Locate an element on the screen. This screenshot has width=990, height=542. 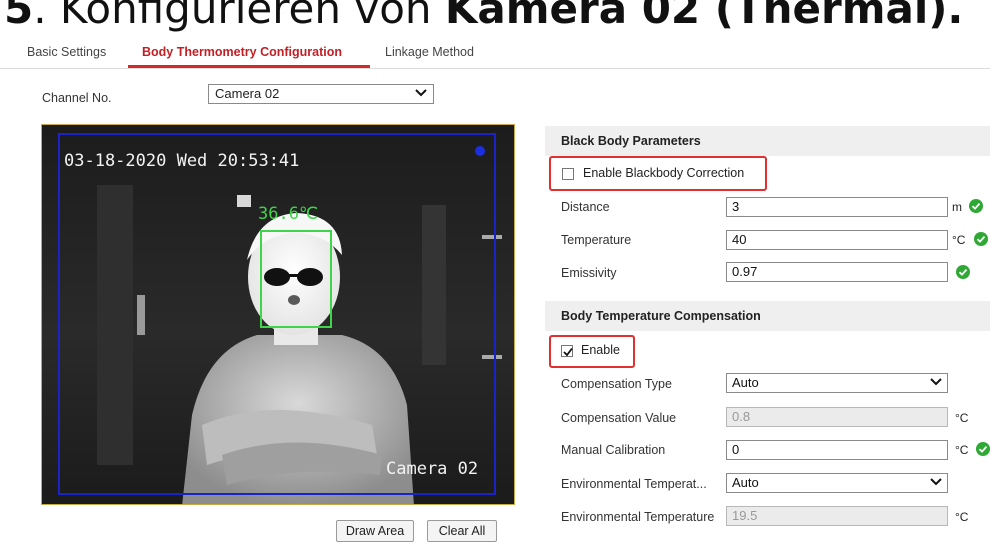
checkmark-icon is located at coordinates (568, 352).